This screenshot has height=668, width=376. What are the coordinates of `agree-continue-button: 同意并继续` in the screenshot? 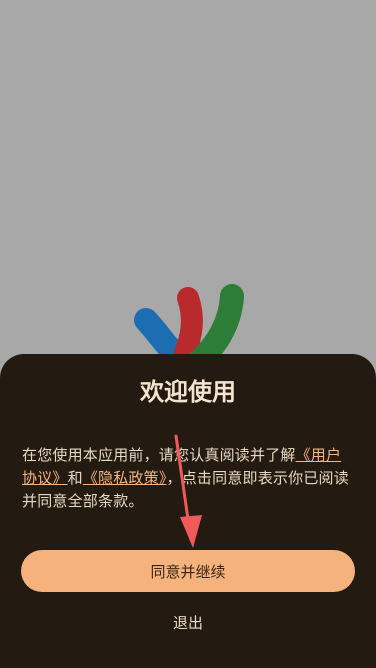 It's located at (188, 571).